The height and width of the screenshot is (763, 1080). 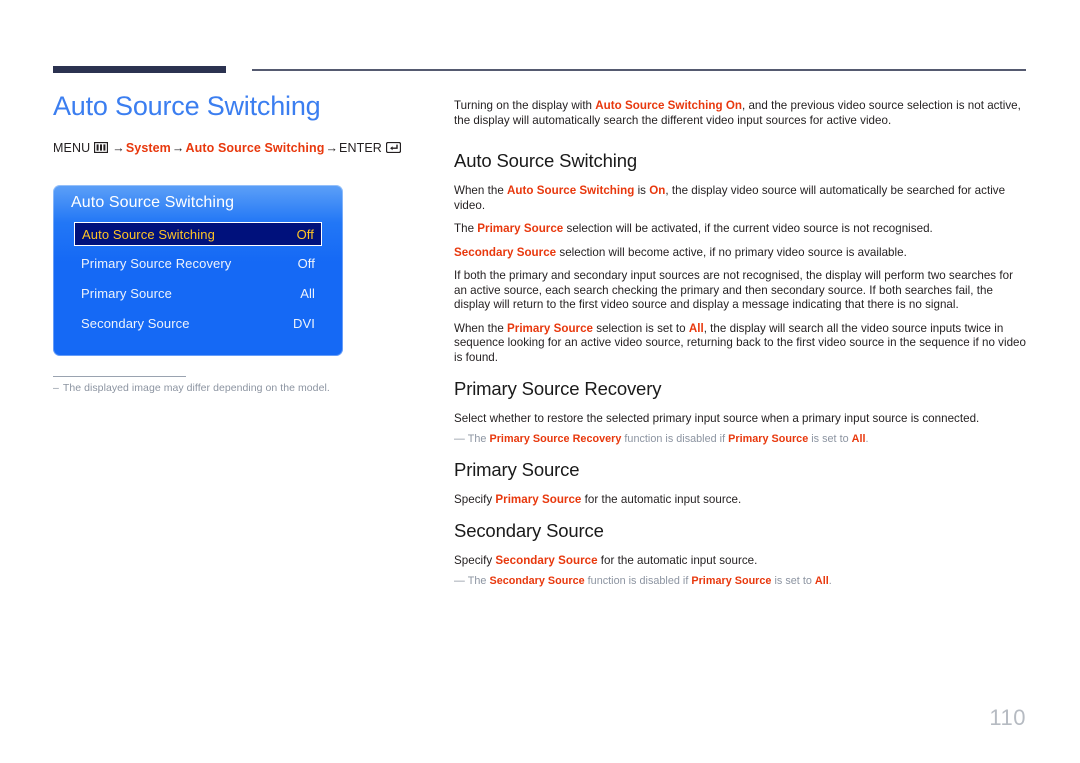 What do you see at coordinates (187, 106) in the screenshot?
I see `page-title: Auto Source Switching` at bounding box center [187, 106].